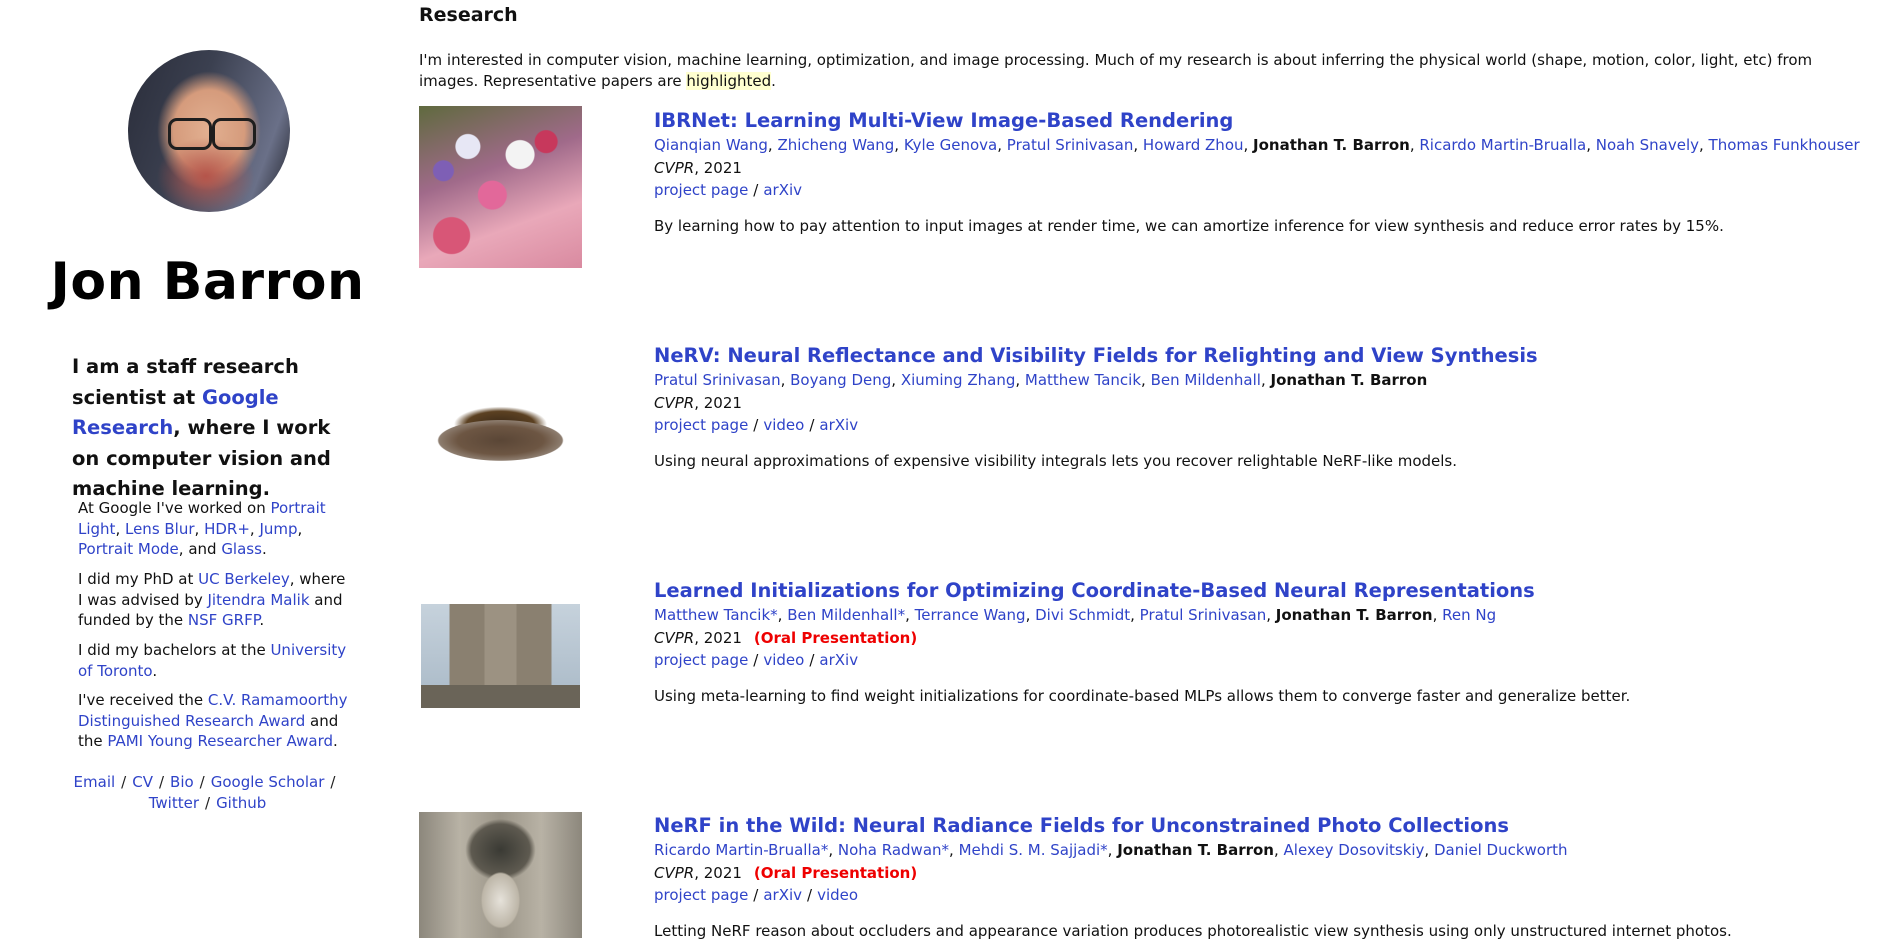 The width and height of the screenshot is (1903, 941). I want to click on bio-link: Bio, so click(182, 782).